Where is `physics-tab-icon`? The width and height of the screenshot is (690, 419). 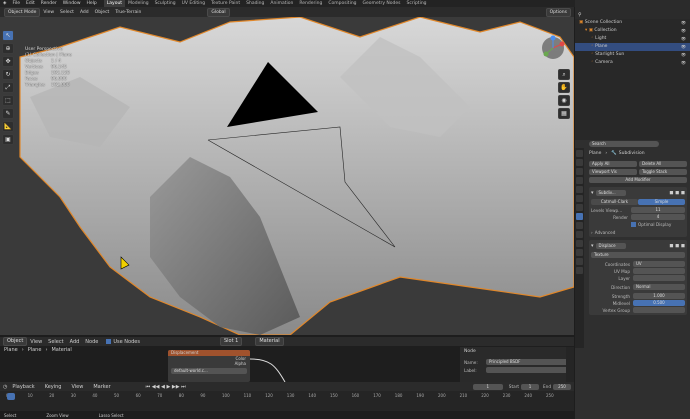 physics-tab-icon is located at coordinates (579, 234).